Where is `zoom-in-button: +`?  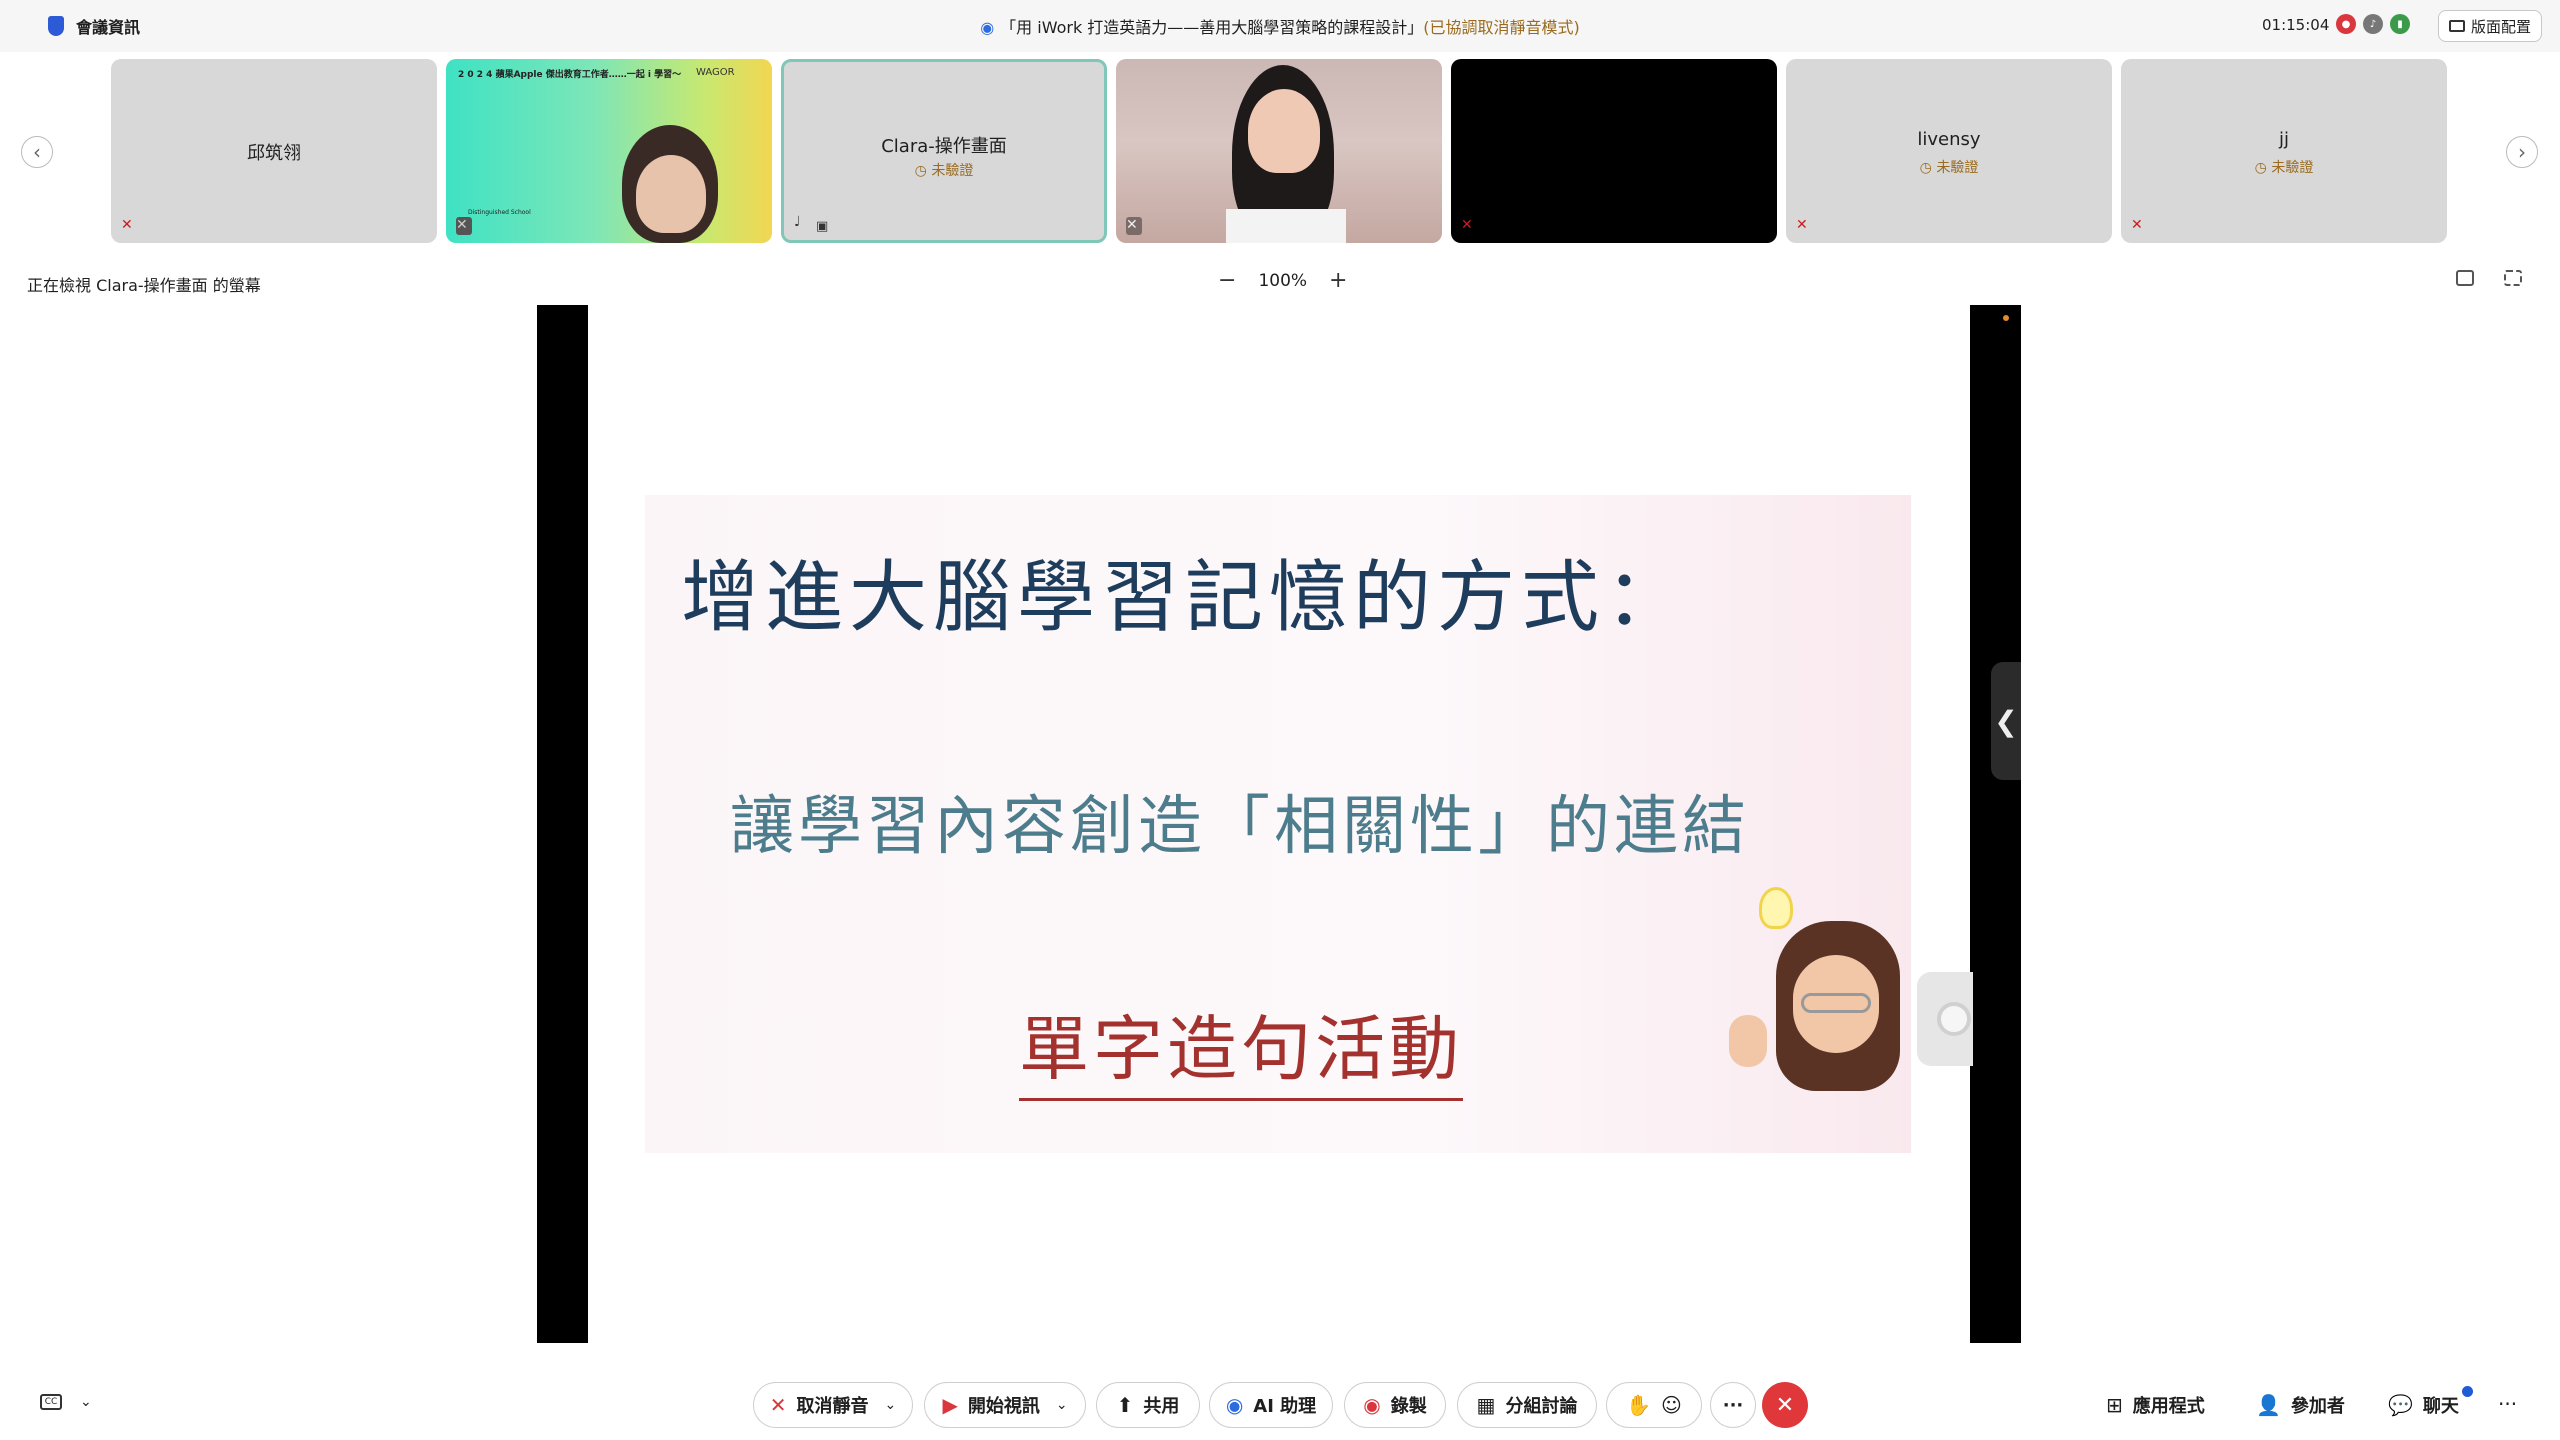
zoom-in-button: + is located at coordinates (1338, 280).